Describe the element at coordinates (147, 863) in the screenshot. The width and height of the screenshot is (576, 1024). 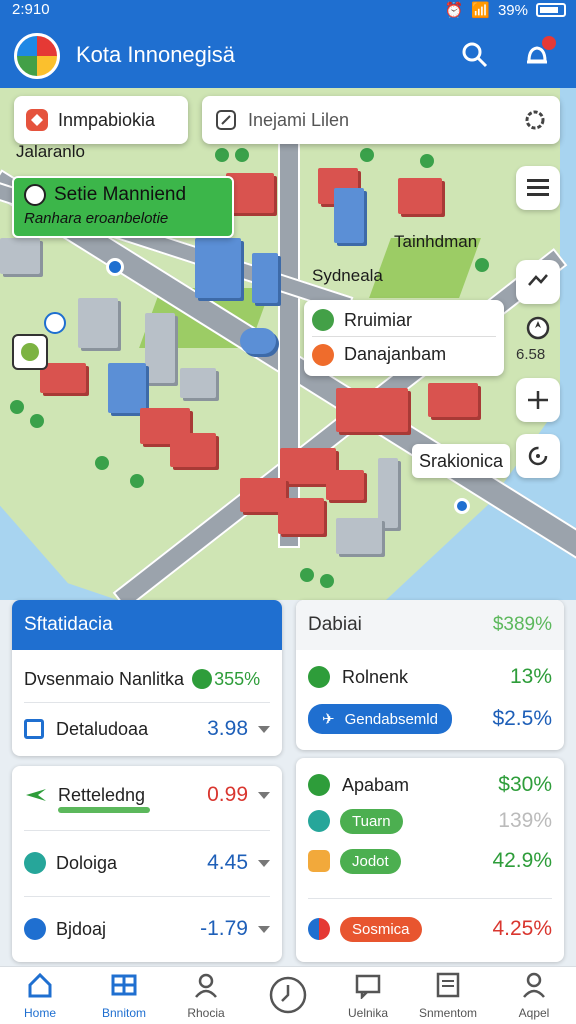
I see `stat-row: Doloiga 4.45` at that location.